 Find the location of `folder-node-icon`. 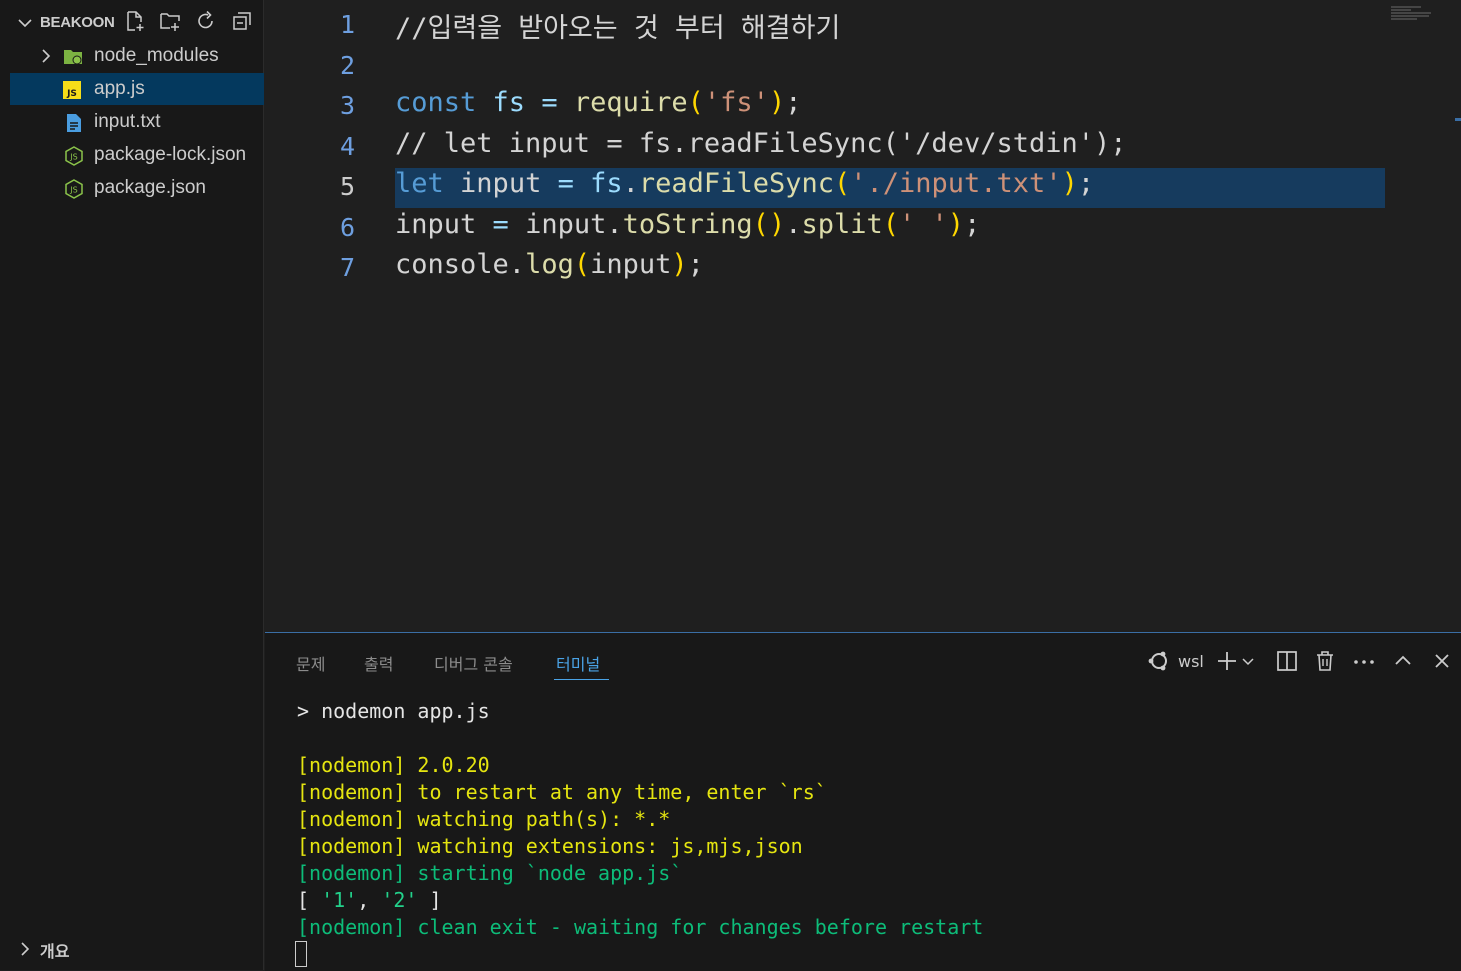

folder-node-icon is located at coordinates (73, 57).